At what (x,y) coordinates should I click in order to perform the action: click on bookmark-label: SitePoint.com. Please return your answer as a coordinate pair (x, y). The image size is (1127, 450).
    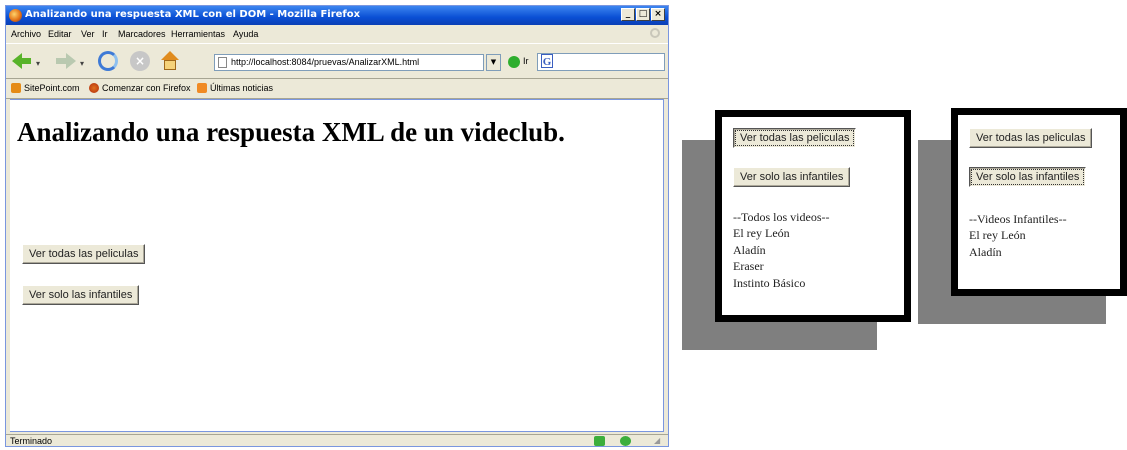
    Looking at the image, I should click on (52, 88).